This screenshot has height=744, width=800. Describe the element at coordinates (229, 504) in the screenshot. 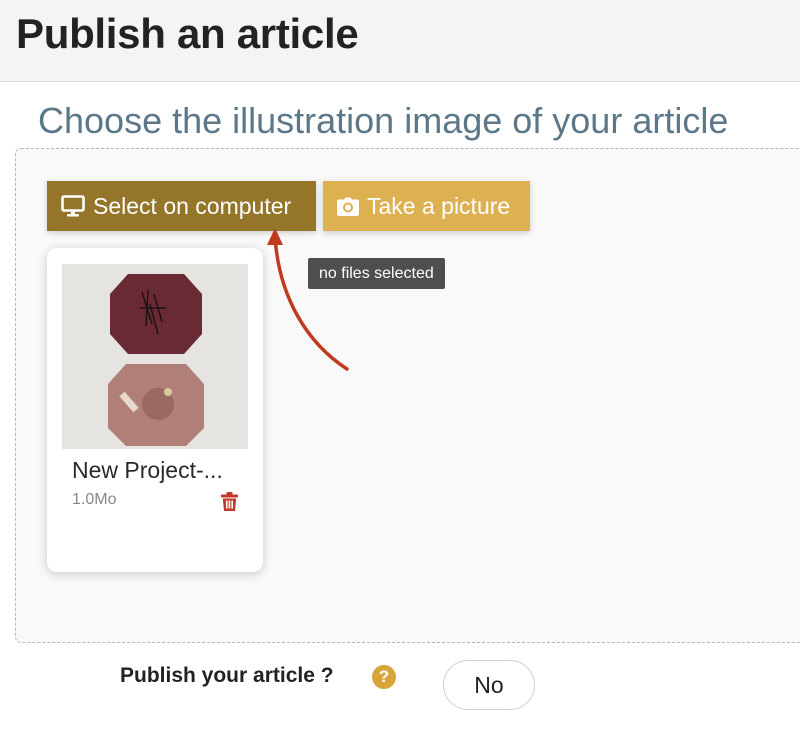

I see `trash-icon` at that location.